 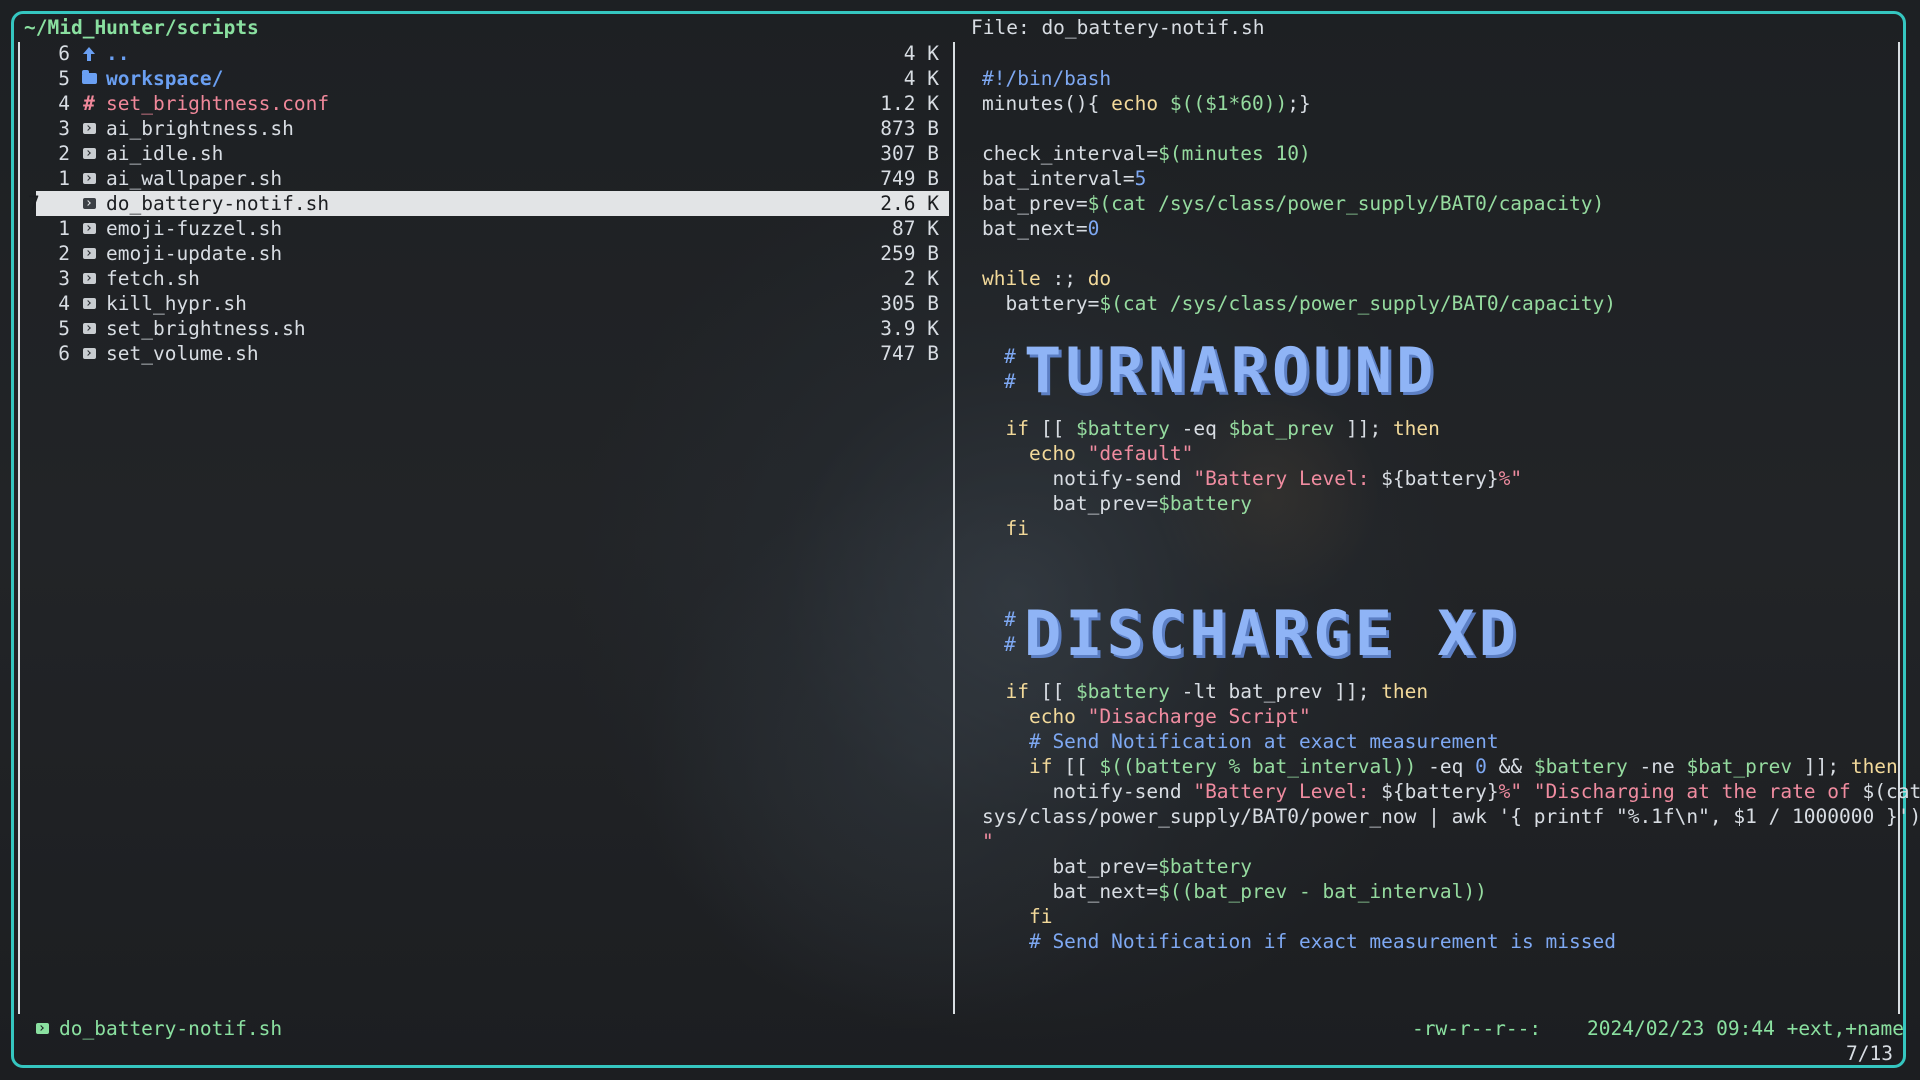 What do you see at coordinates (1058, 428) in the screenshot?
I see `code-token: [[` at bounding box center [1058, 428].